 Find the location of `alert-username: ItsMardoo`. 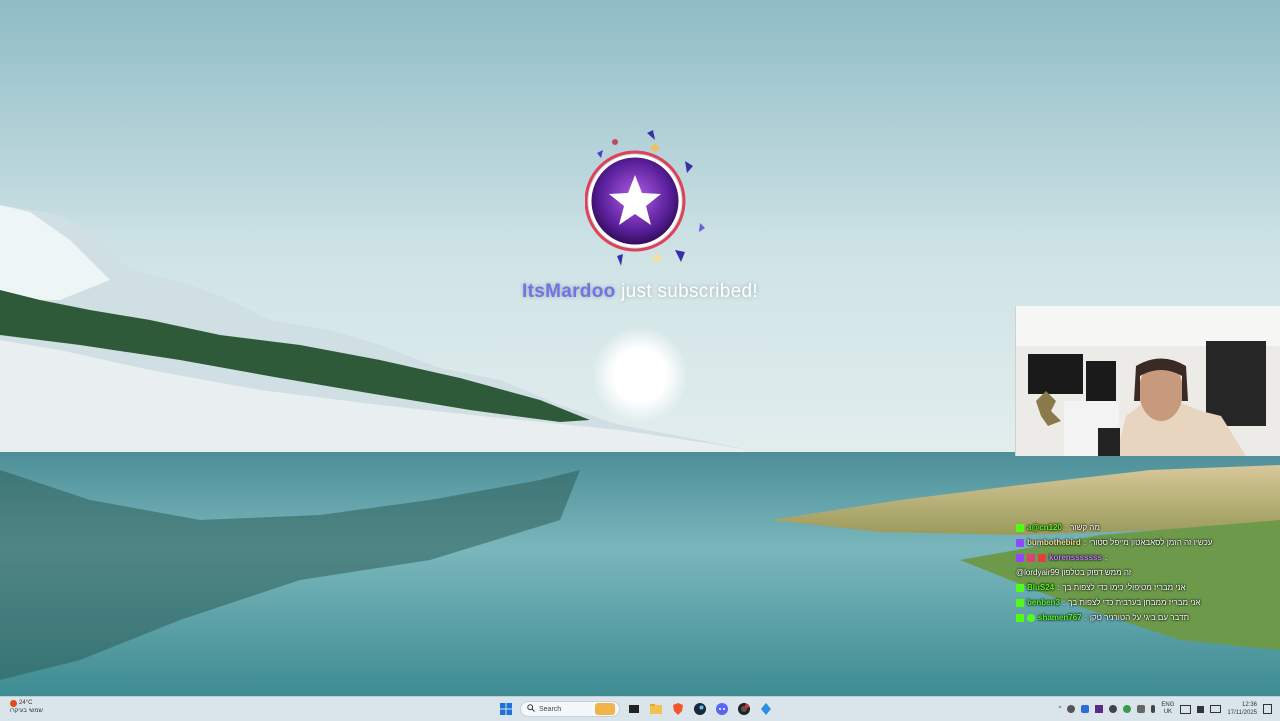

alert-username: ItsMardoo is located at coordinates (569, 291).